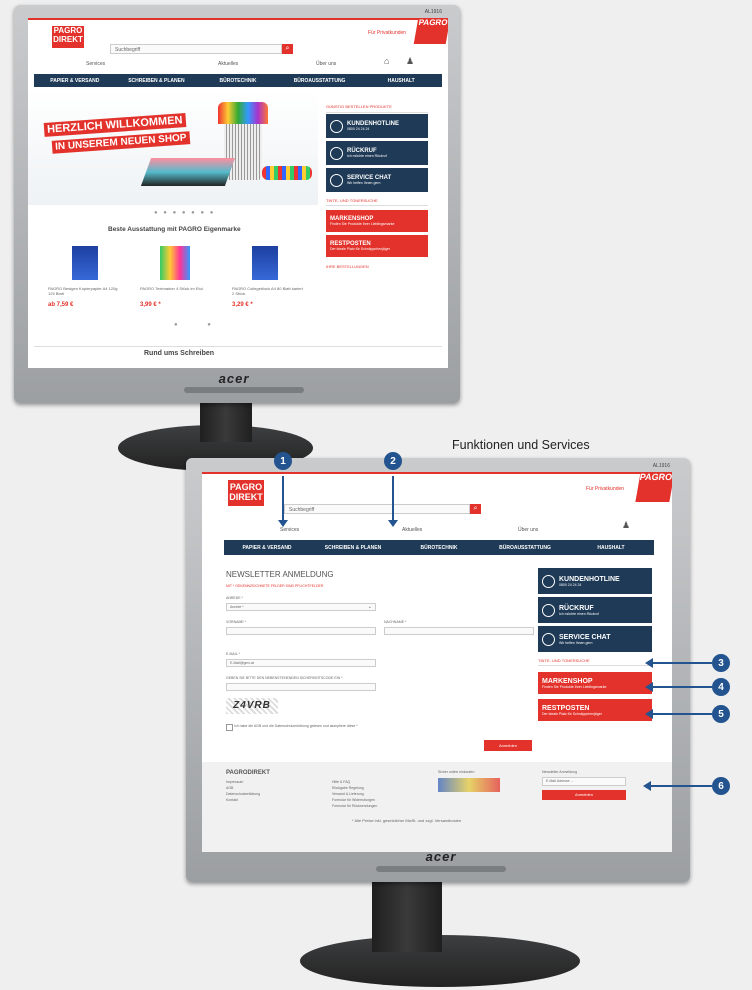 Image resolution: width=752 pixels, height=990 pixels. I want to click on form-submit-button: Anmelden, so click(508, 745).